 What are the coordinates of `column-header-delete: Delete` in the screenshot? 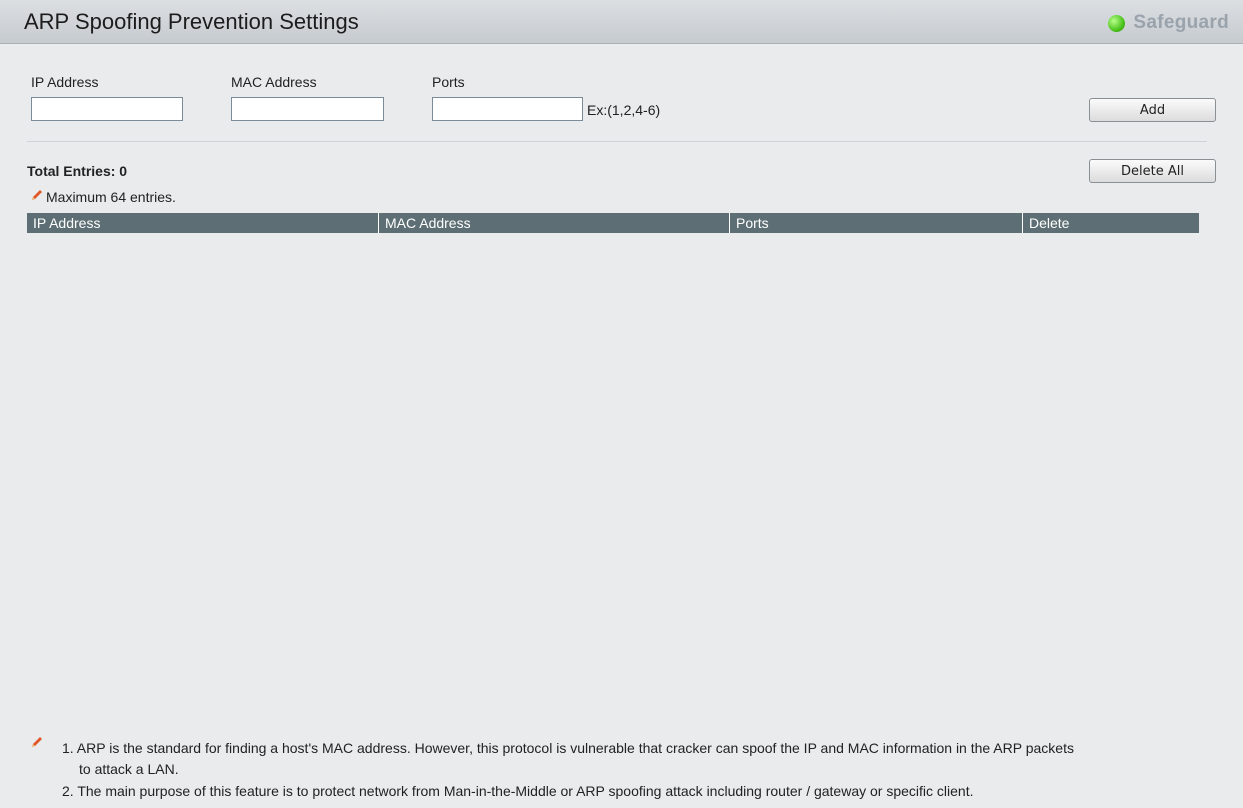 It's located at (1049, 223).